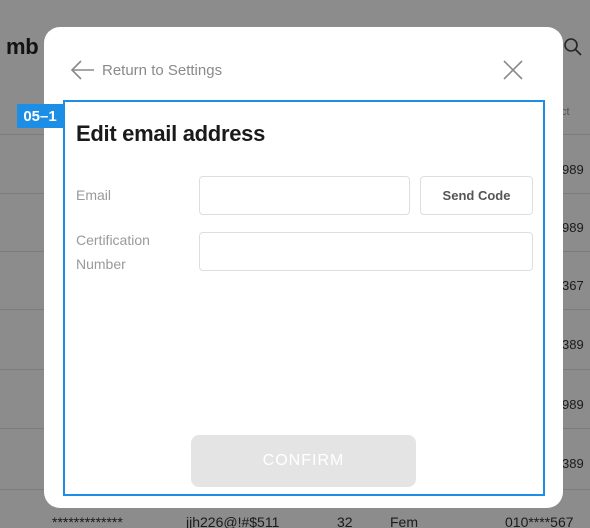 The image size is (590, 528). Describe the element at coordinates (101, 264) in the screenshot. I see `certification-number-label-line2: Number` at that location.